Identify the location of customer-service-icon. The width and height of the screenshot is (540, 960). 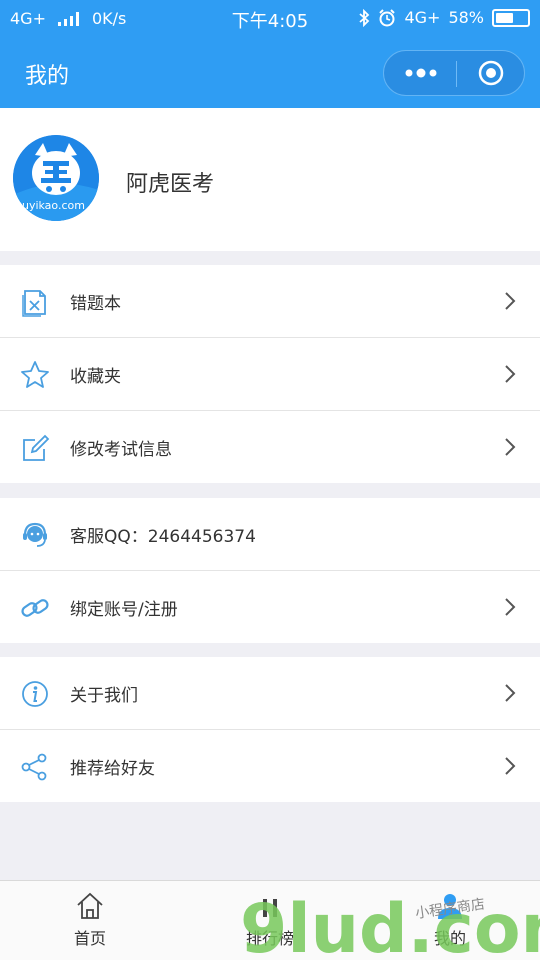
(35, 534).